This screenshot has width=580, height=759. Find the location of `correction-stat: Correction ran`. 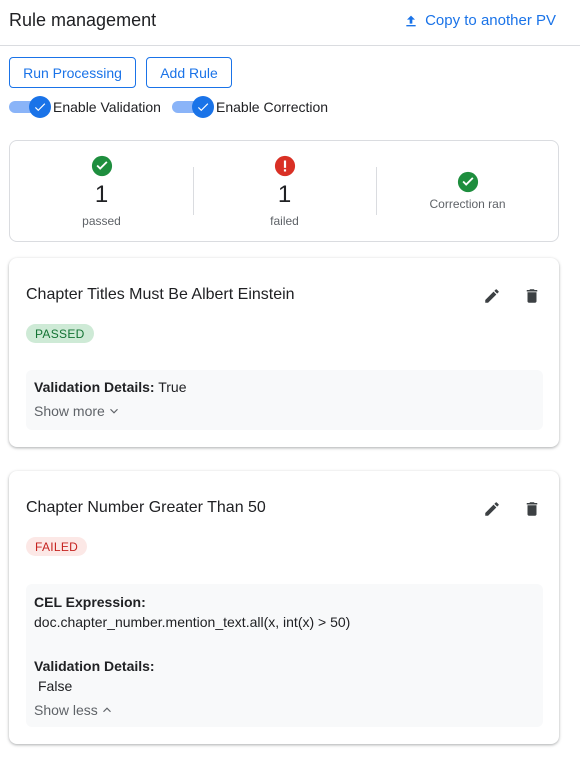

correction-stat: Correction ran is located at coordinates (467, 191).